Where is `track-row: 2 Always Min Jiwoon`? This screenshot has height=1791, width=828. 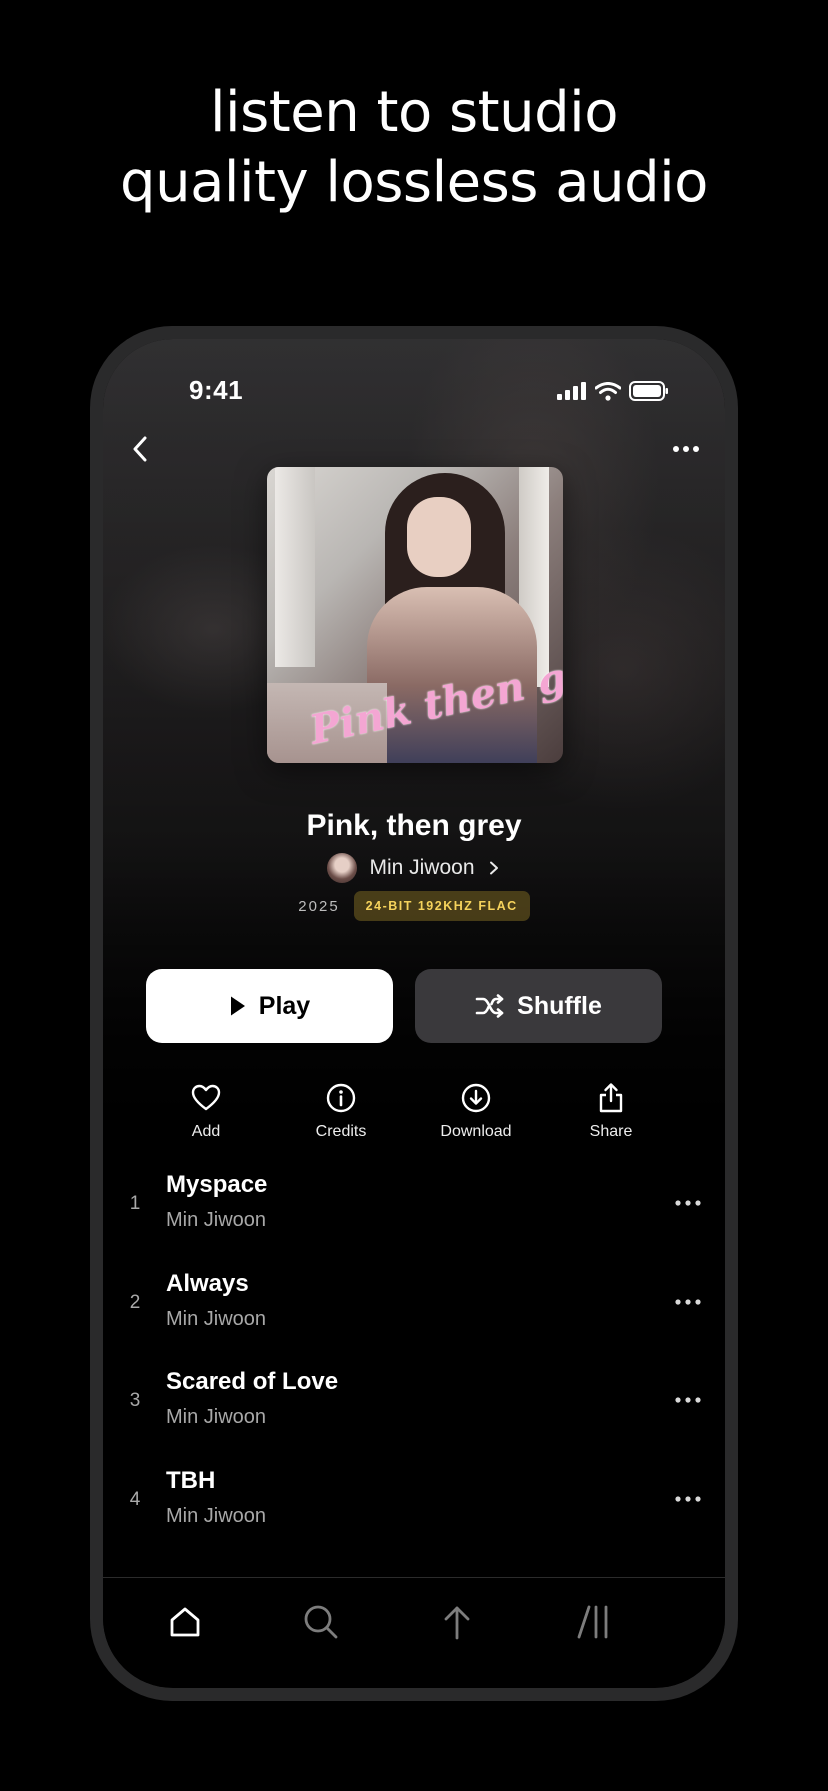 track-row: 2 Always Min Jiwoon is located at coordinates (414, 1305).